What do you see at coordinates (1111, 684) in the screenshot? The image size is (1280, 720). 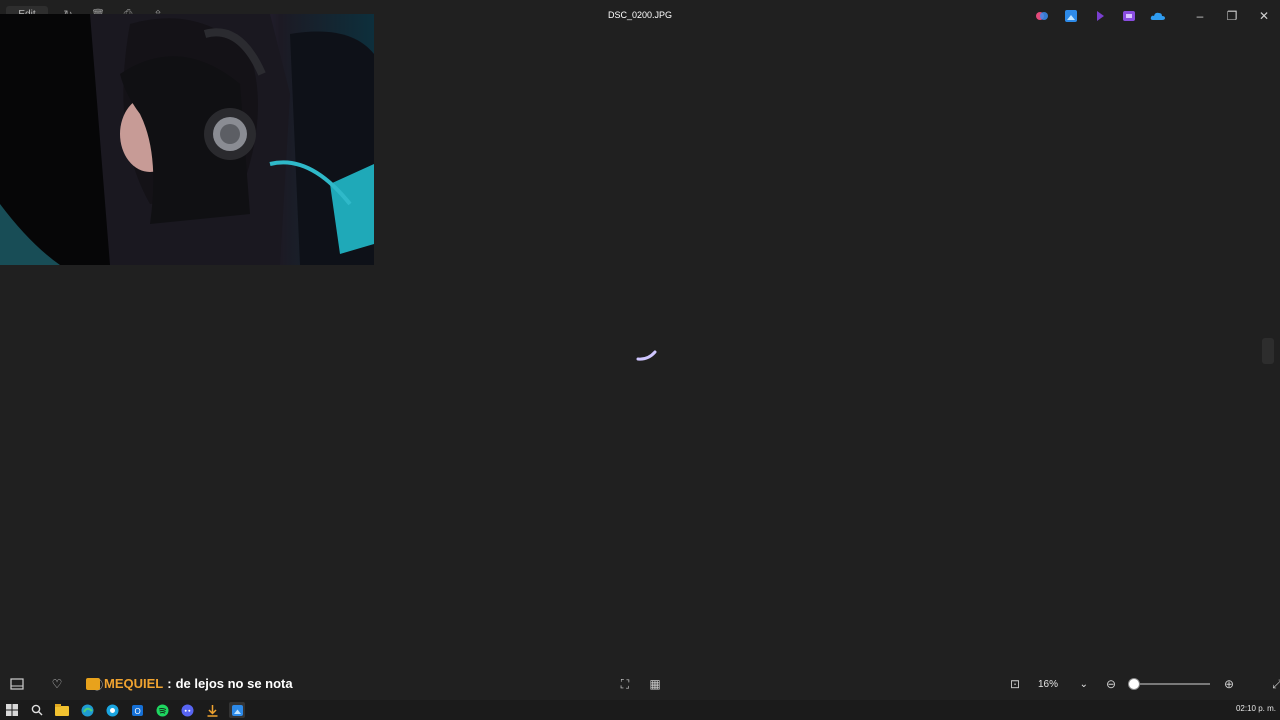 I see `zoom-out-icon: ⊖` at bounding box center [1111, 684].